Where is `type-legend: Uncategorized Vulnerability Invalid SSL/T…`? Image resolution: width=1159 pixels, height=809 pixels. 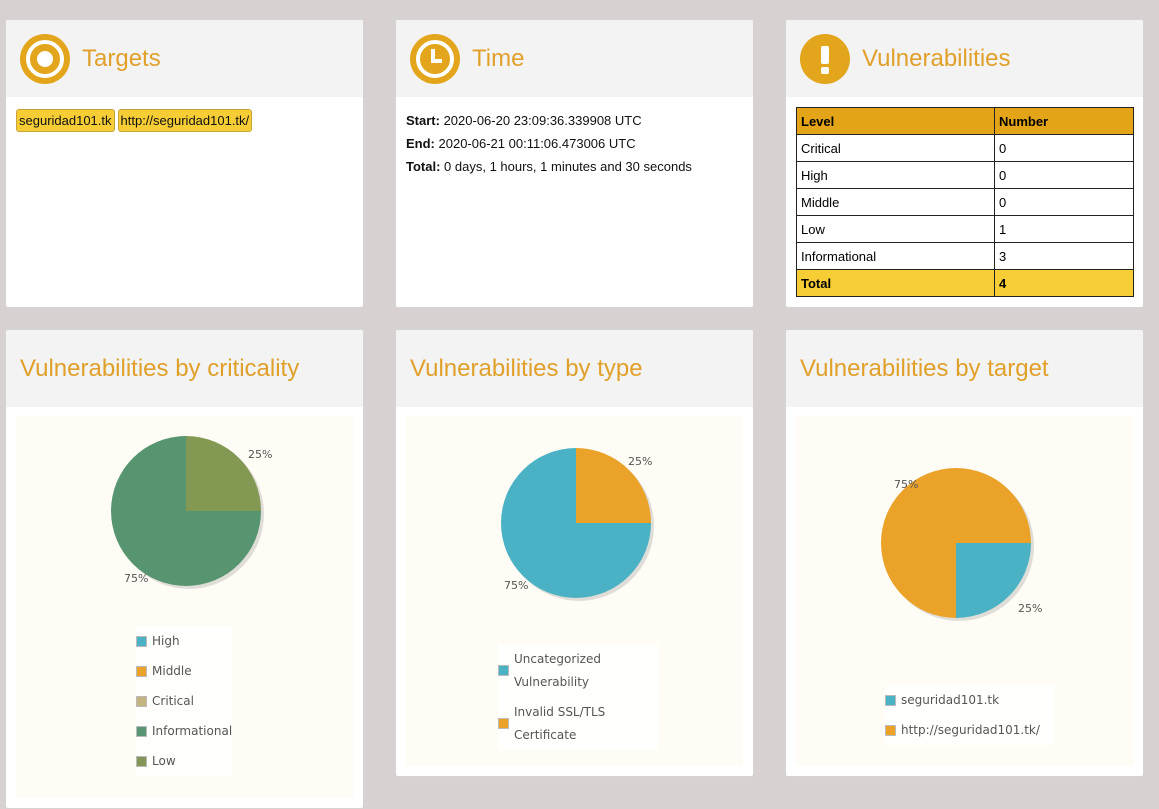 type-legend: Uncategorized Vulnerability Invalid SSL/T… is located at coordinates (578, 697).